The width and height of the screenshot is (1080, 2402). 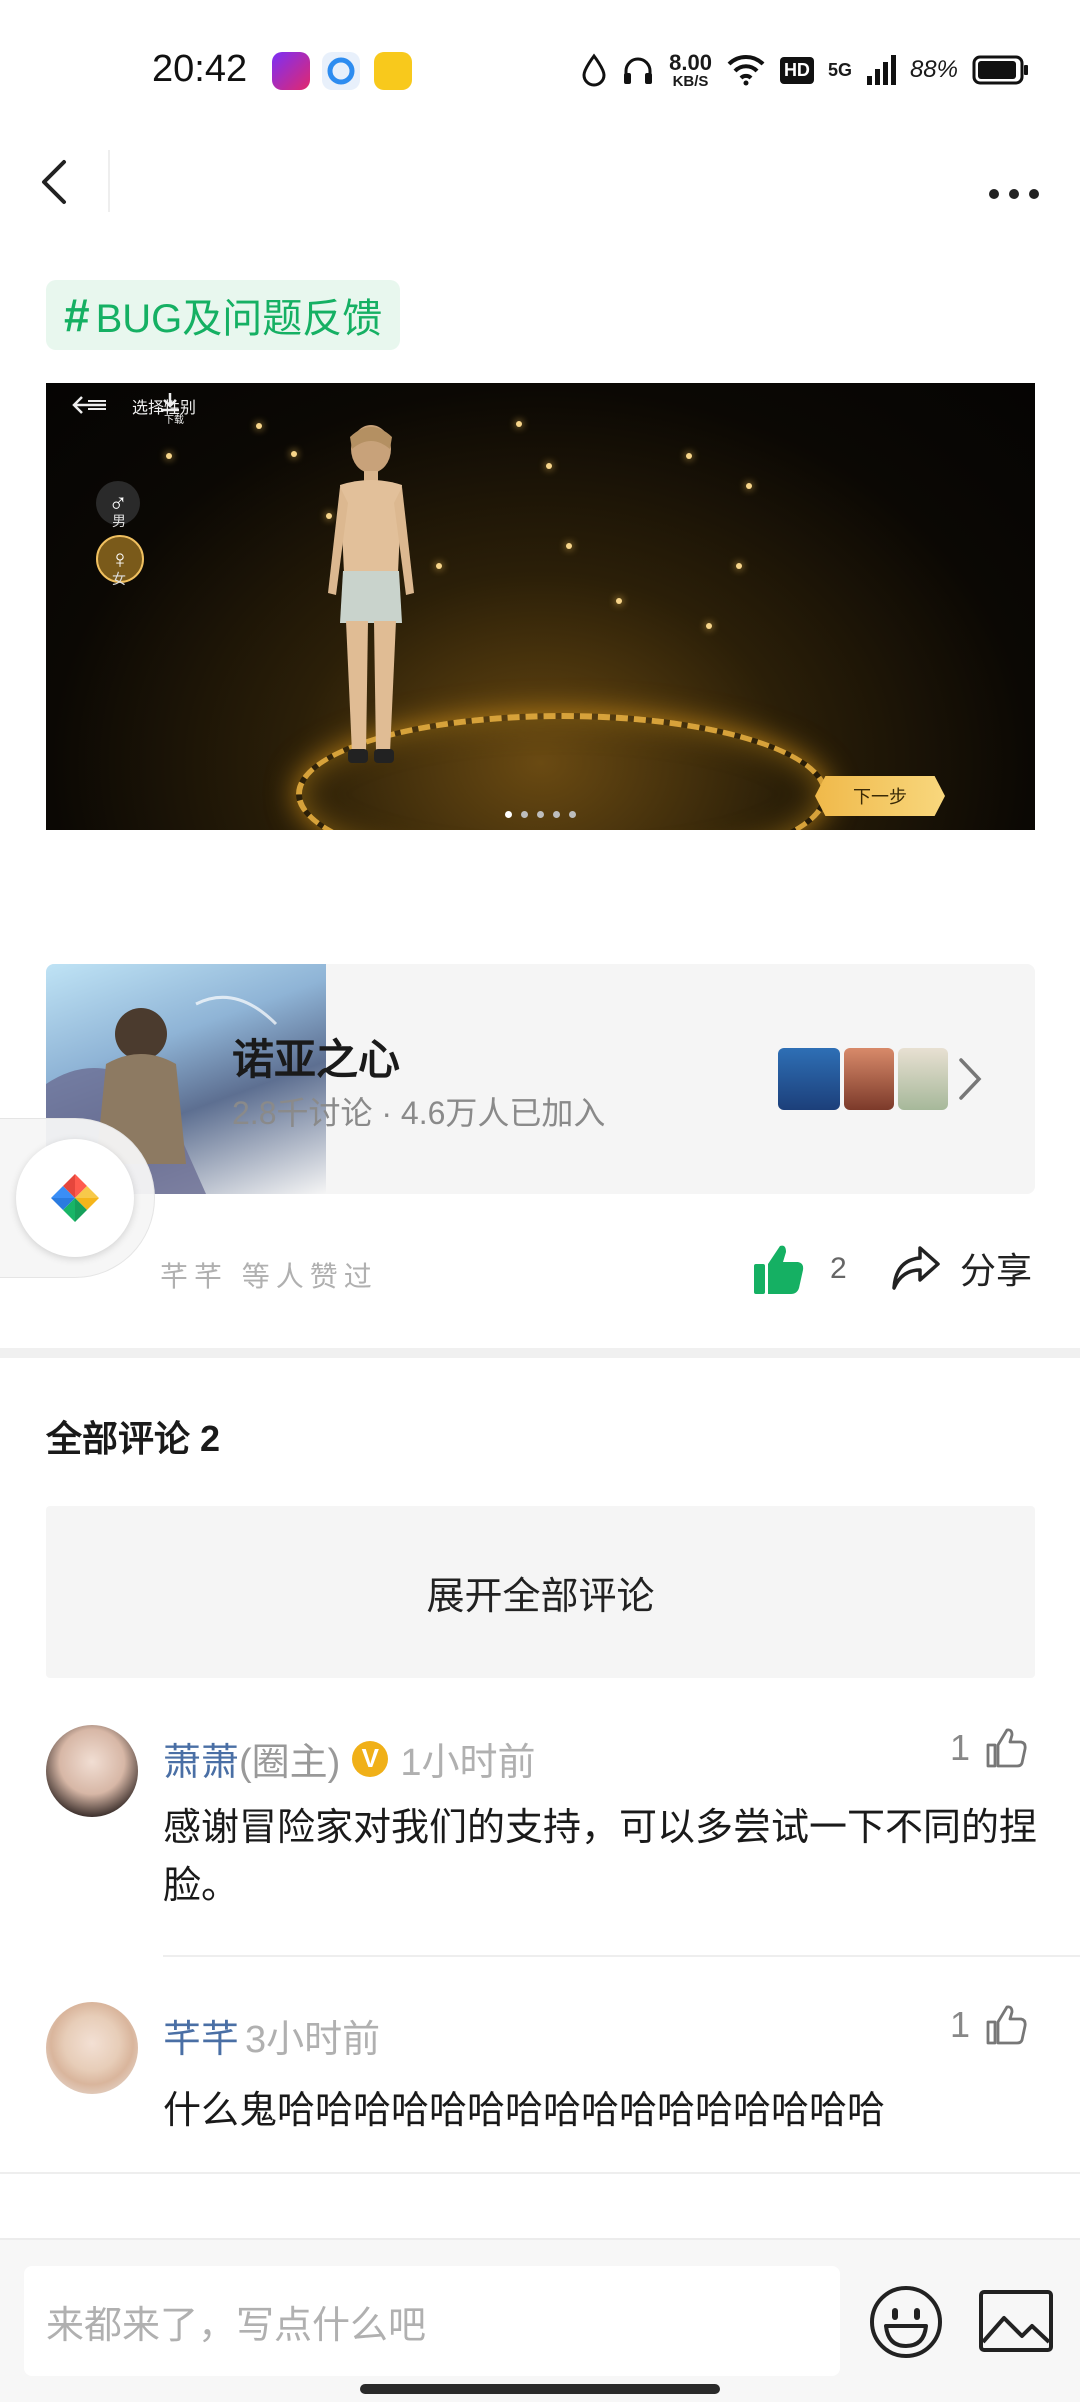 What do you see at coordinates (638, 70) in the screenshot?
I see `headphones-icon` at bounding box center [638, 70].